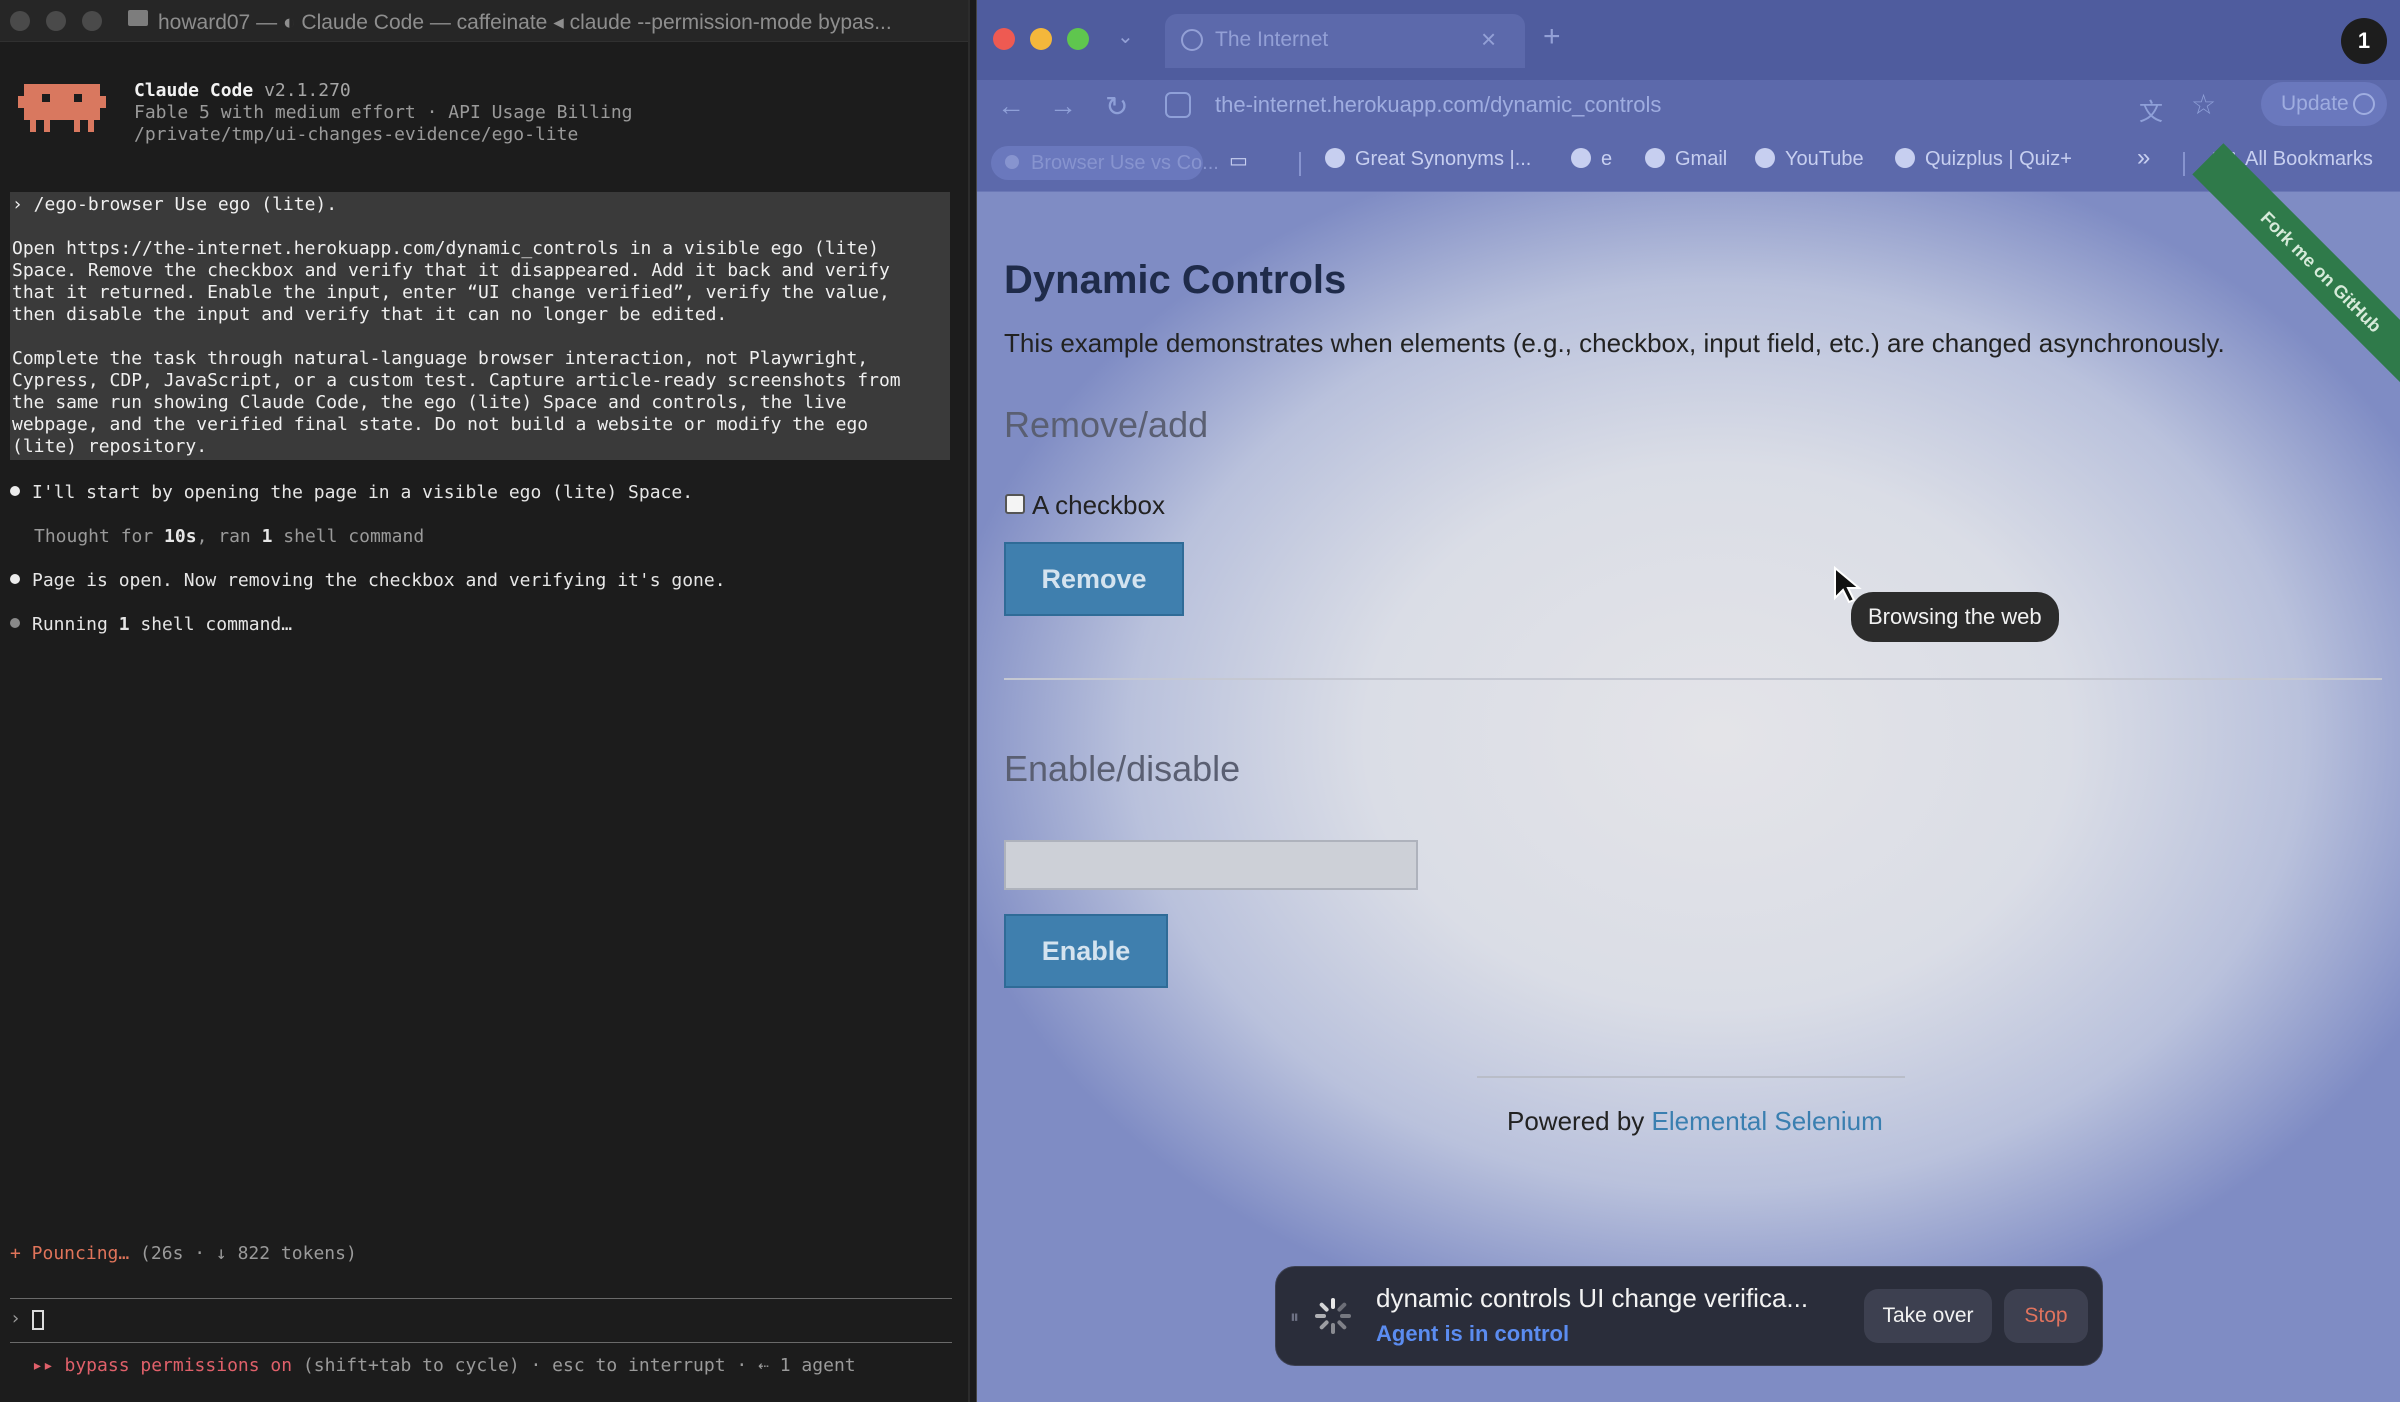  Describe the element at coordinates (1688, 40) in the screenshot. I see `tab-strip: ⌄ The Internet × + 1` at that location.